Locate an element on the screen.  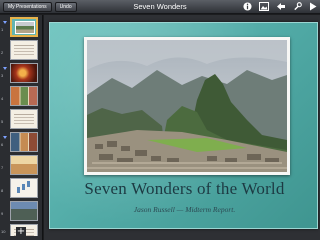
animation-icon is located at coordinates (281, 6).